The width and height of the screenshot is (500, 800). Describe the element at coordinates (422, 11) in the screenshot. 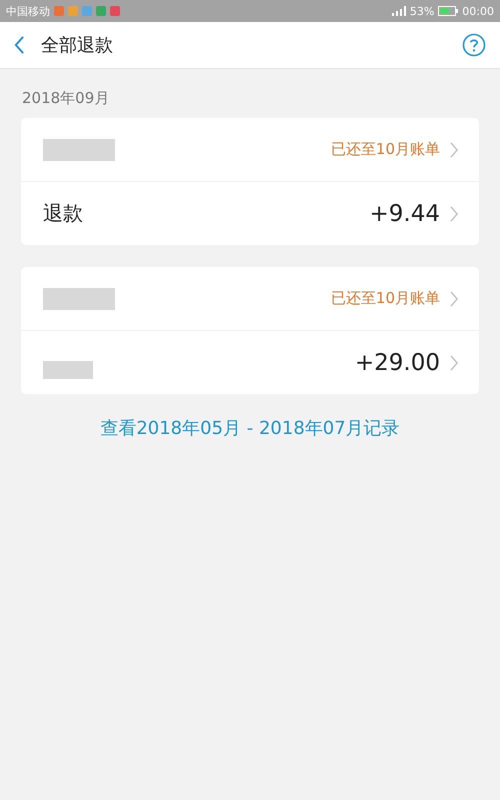

I see `battery-percent: 53%` at that location.